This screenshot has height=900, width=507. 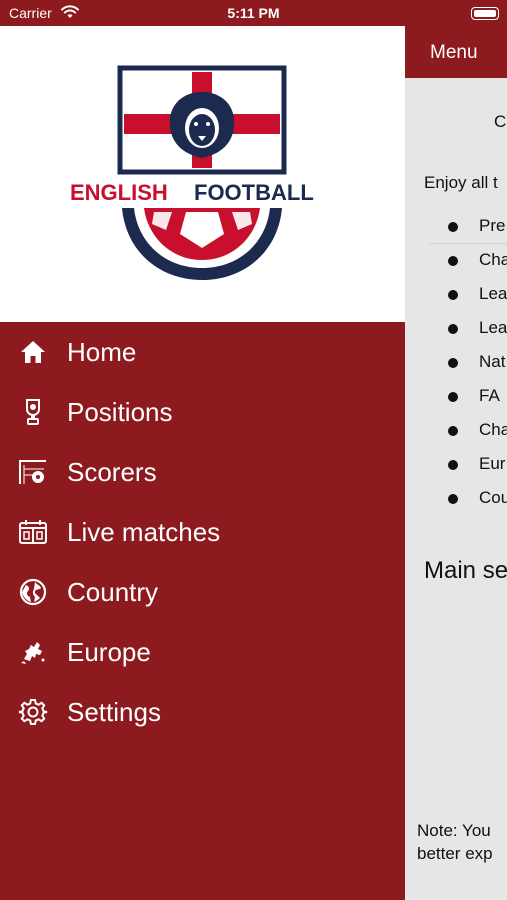 I want to click on list-item-text: Eur, so click(x=492, y=463).